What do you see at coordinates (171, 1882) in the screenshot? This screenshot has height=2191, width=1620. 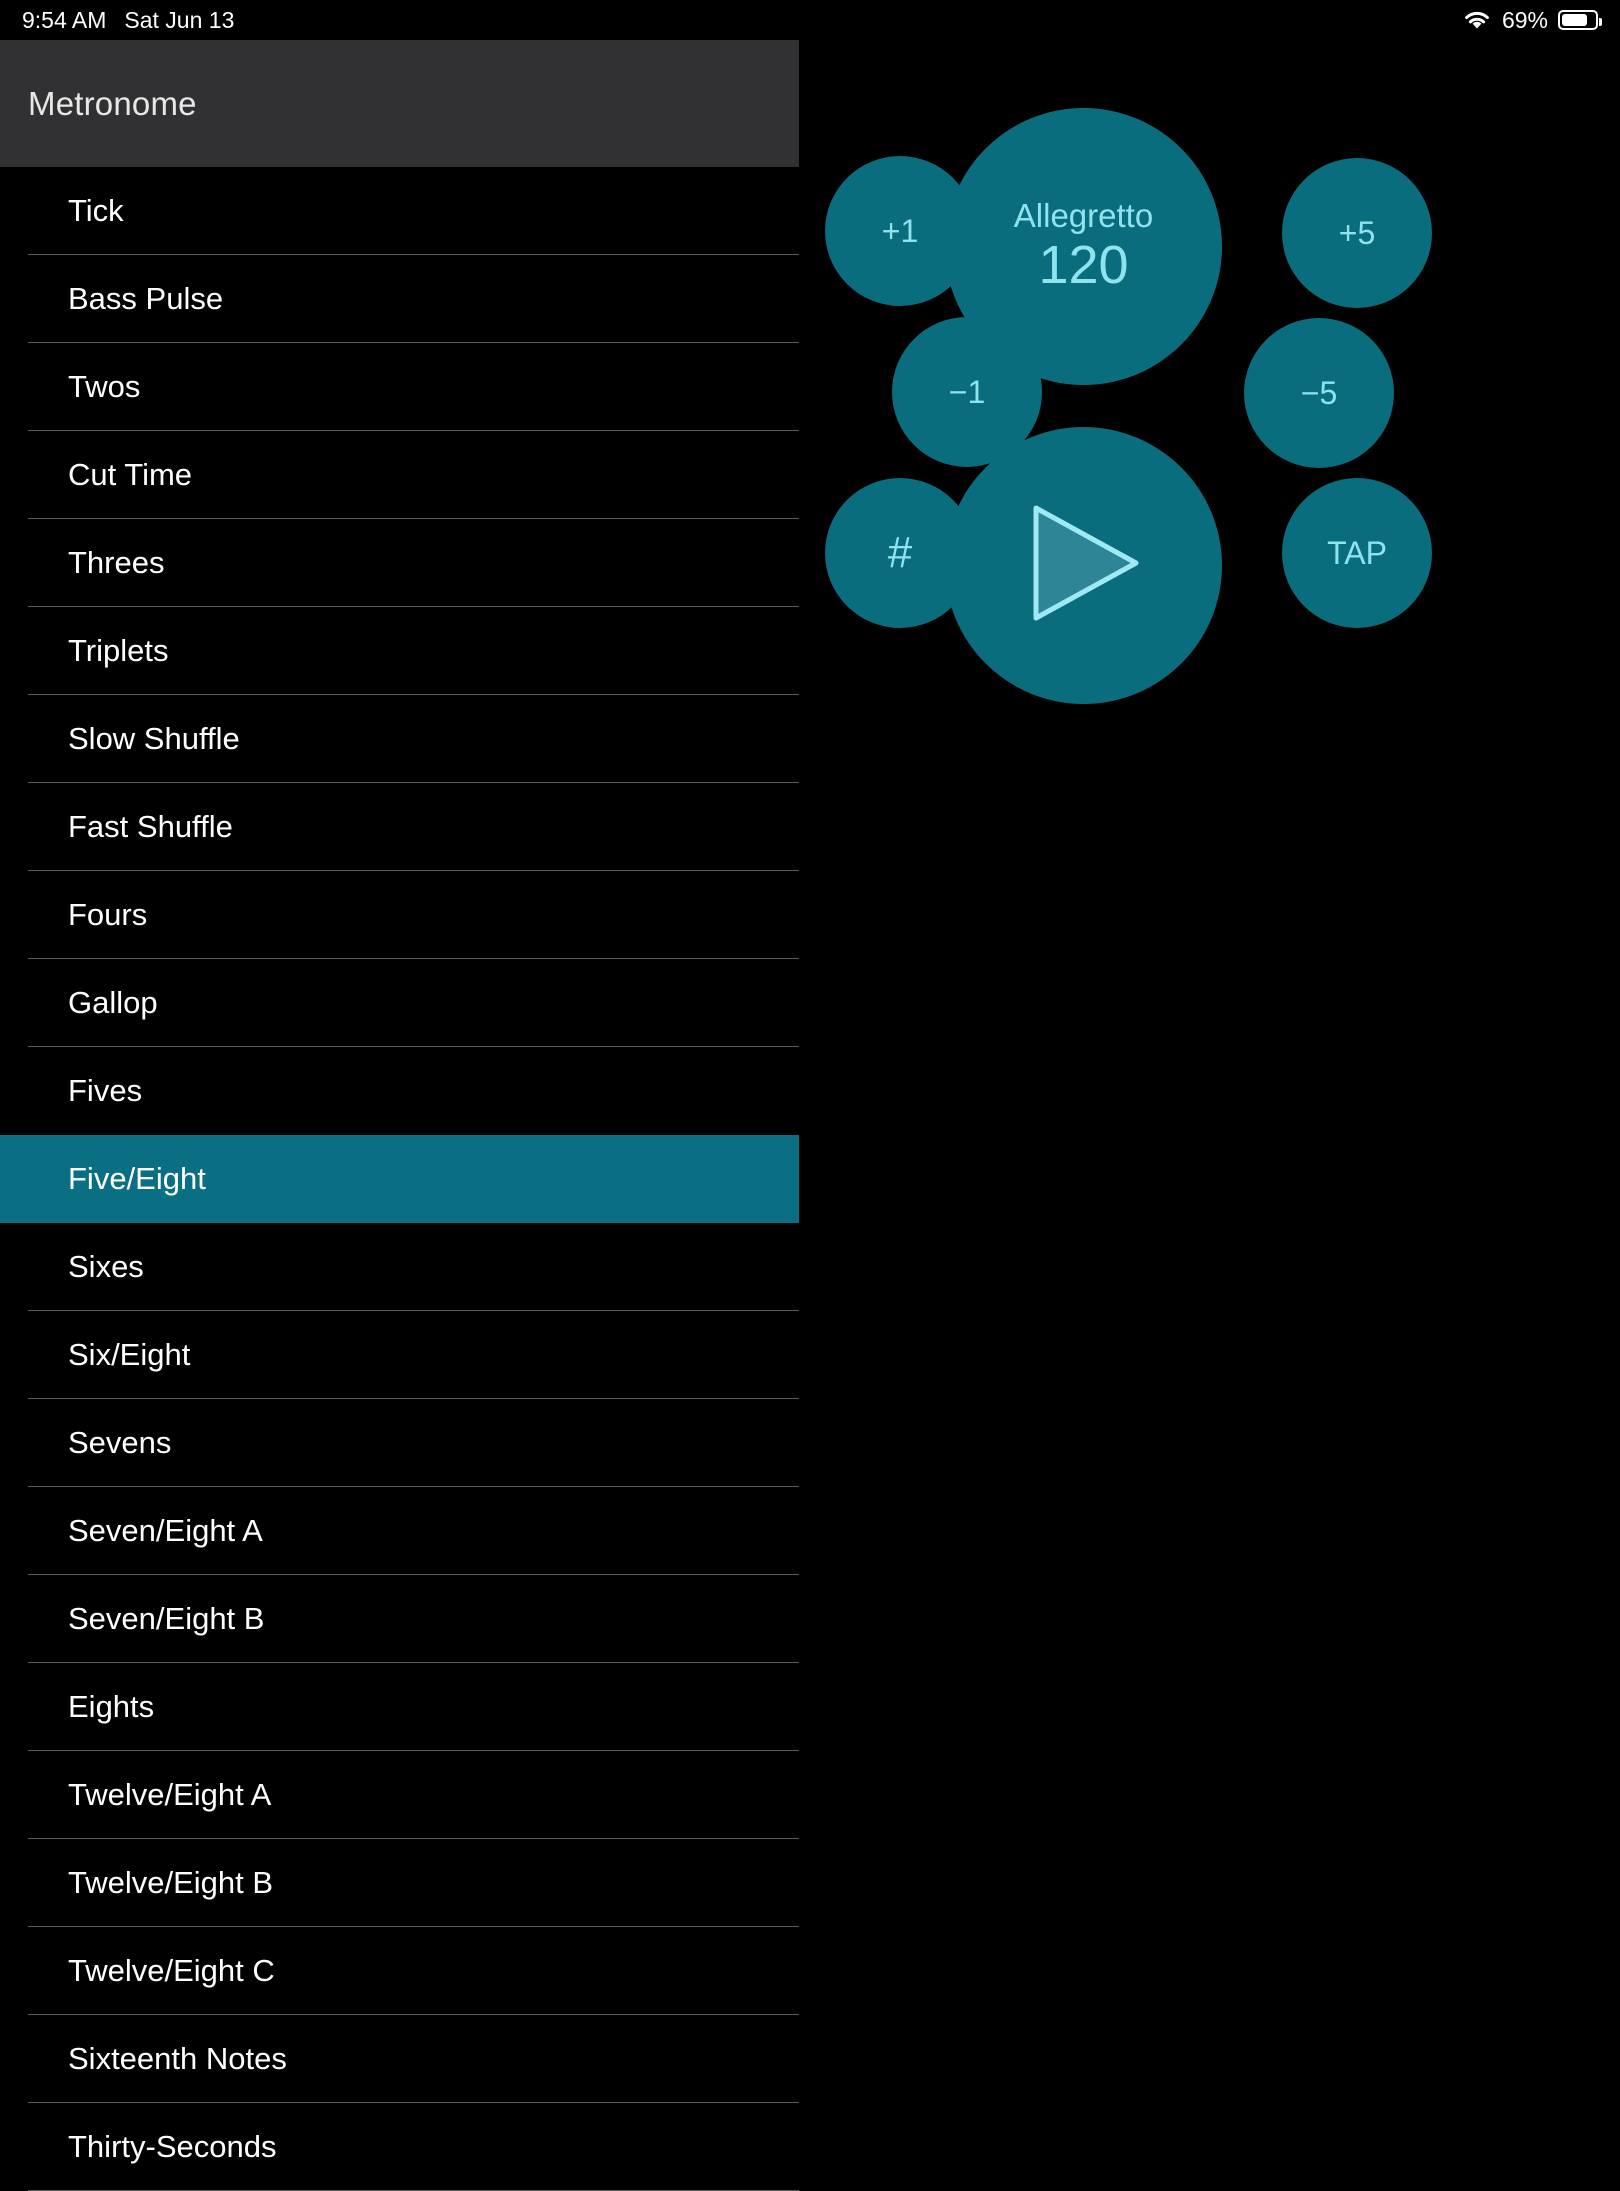 I see `sidebar-item-label: Twelve/Eight B` at bounding box center [171, 1882].